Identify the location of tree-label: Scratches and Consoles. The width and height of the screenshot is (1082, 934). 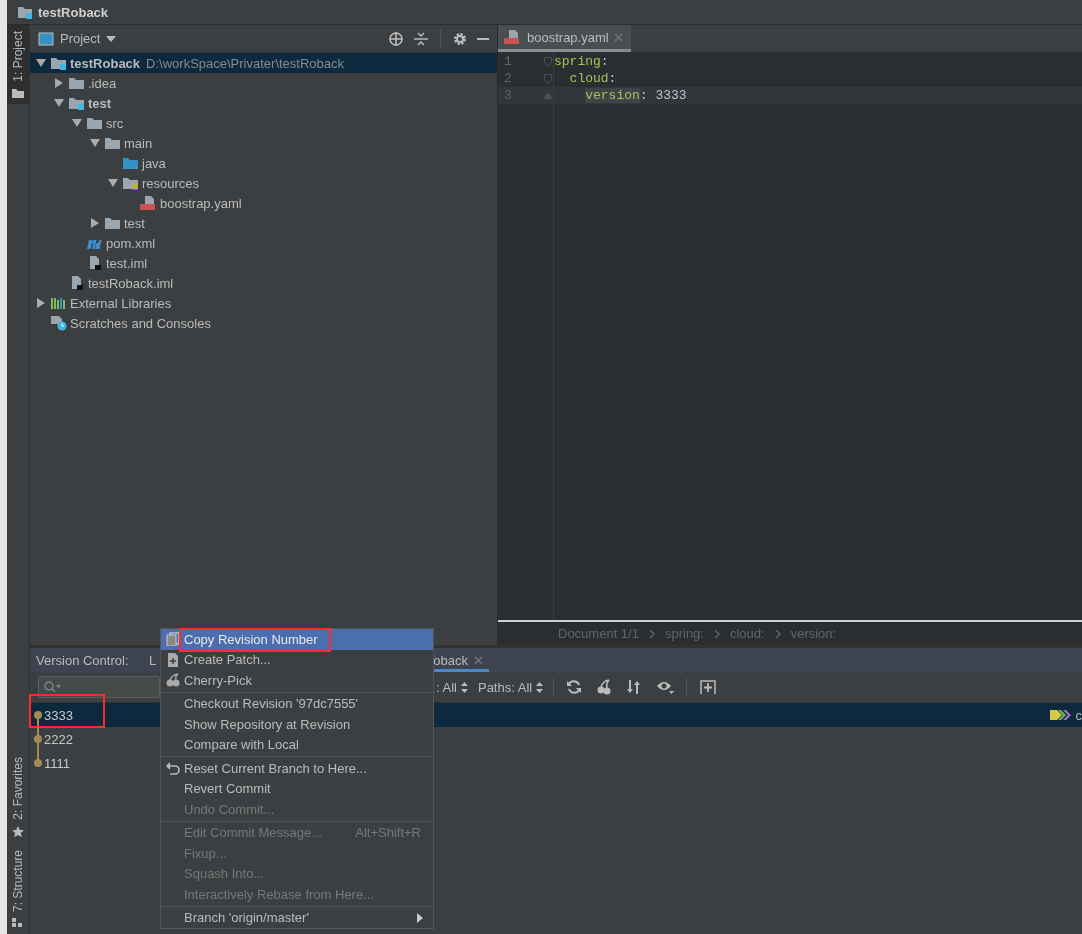
(140, 323).